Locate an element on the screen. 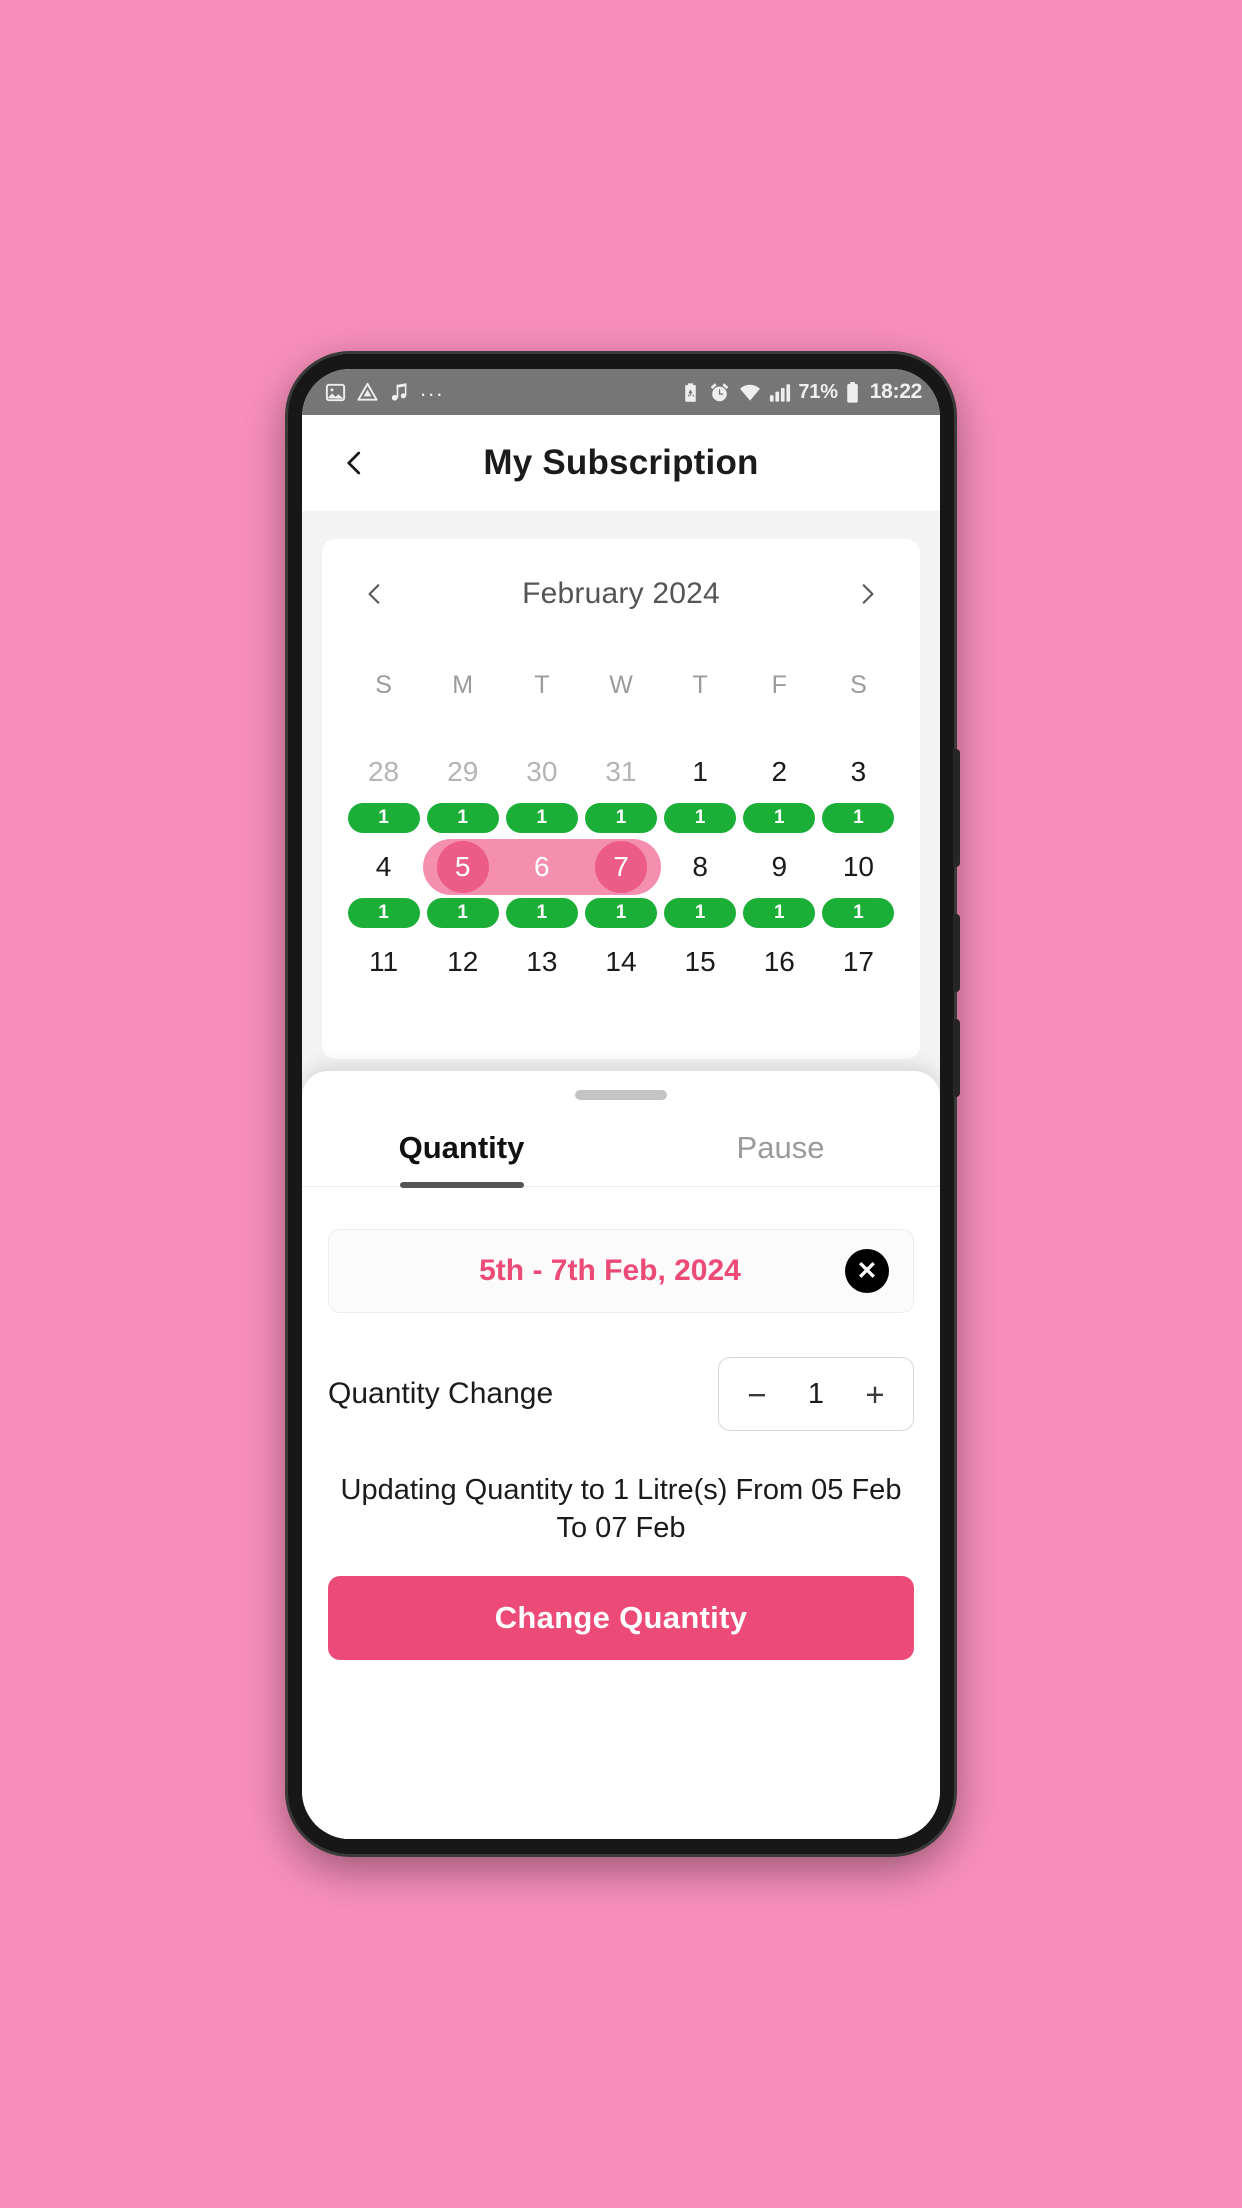 The width and height of the screenshot is (1242, 2208). calendar-day-number: 9 is located at coordinates (779, 866).